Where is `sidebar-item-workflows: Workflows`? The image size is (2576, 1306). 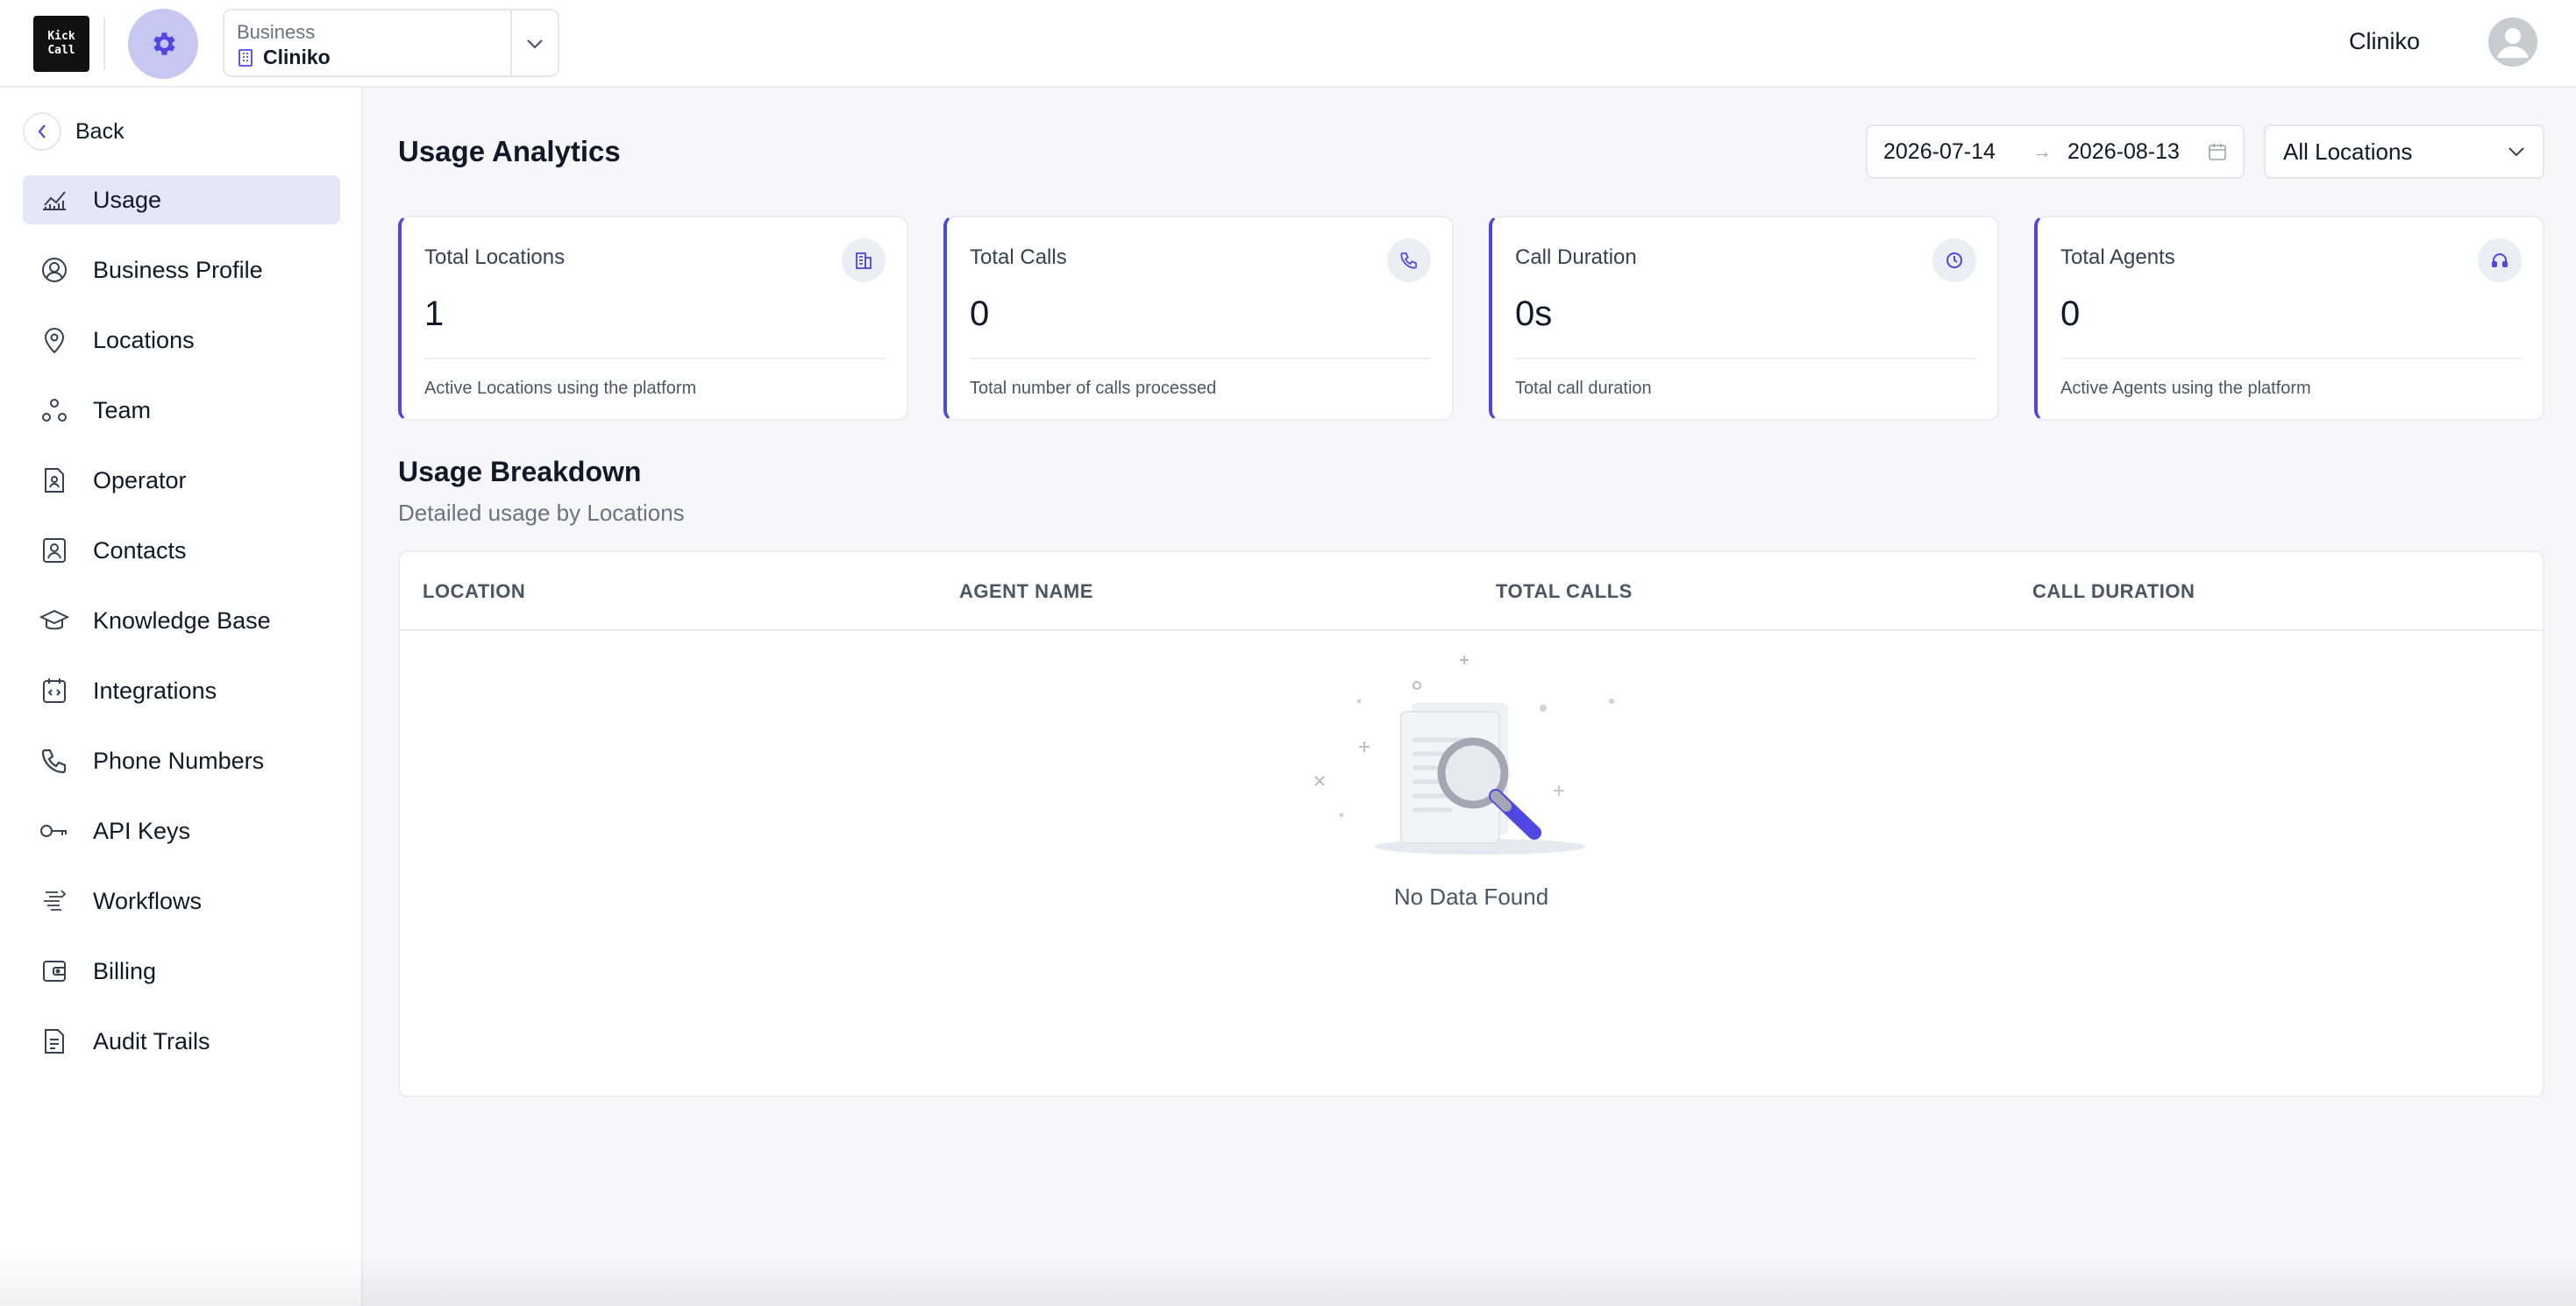
sidebar-item-workflows: Workflows is located at coordinates (181, 902).